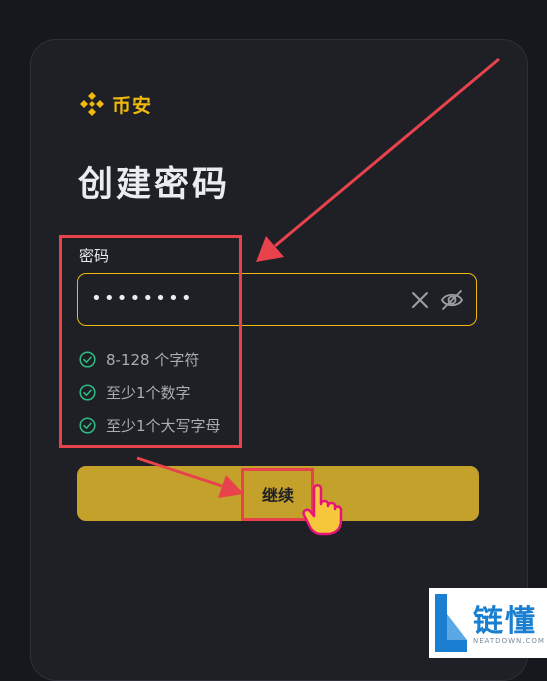 Image resolution: width=547 pixels, height=681 pixels. I want to click on watermark-logo-icon, so click(451, 623).